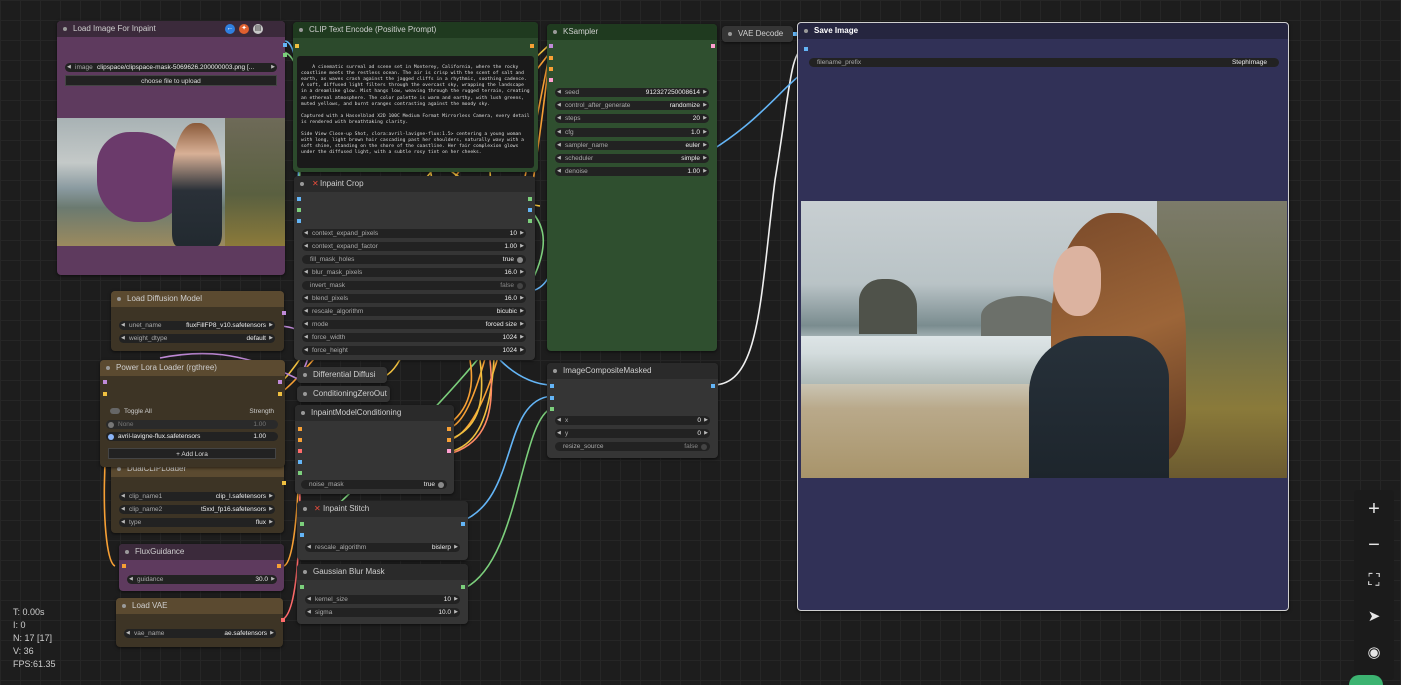  I want to click on vae-name-select: vae_nameae.safetensors, so click(200, 633).